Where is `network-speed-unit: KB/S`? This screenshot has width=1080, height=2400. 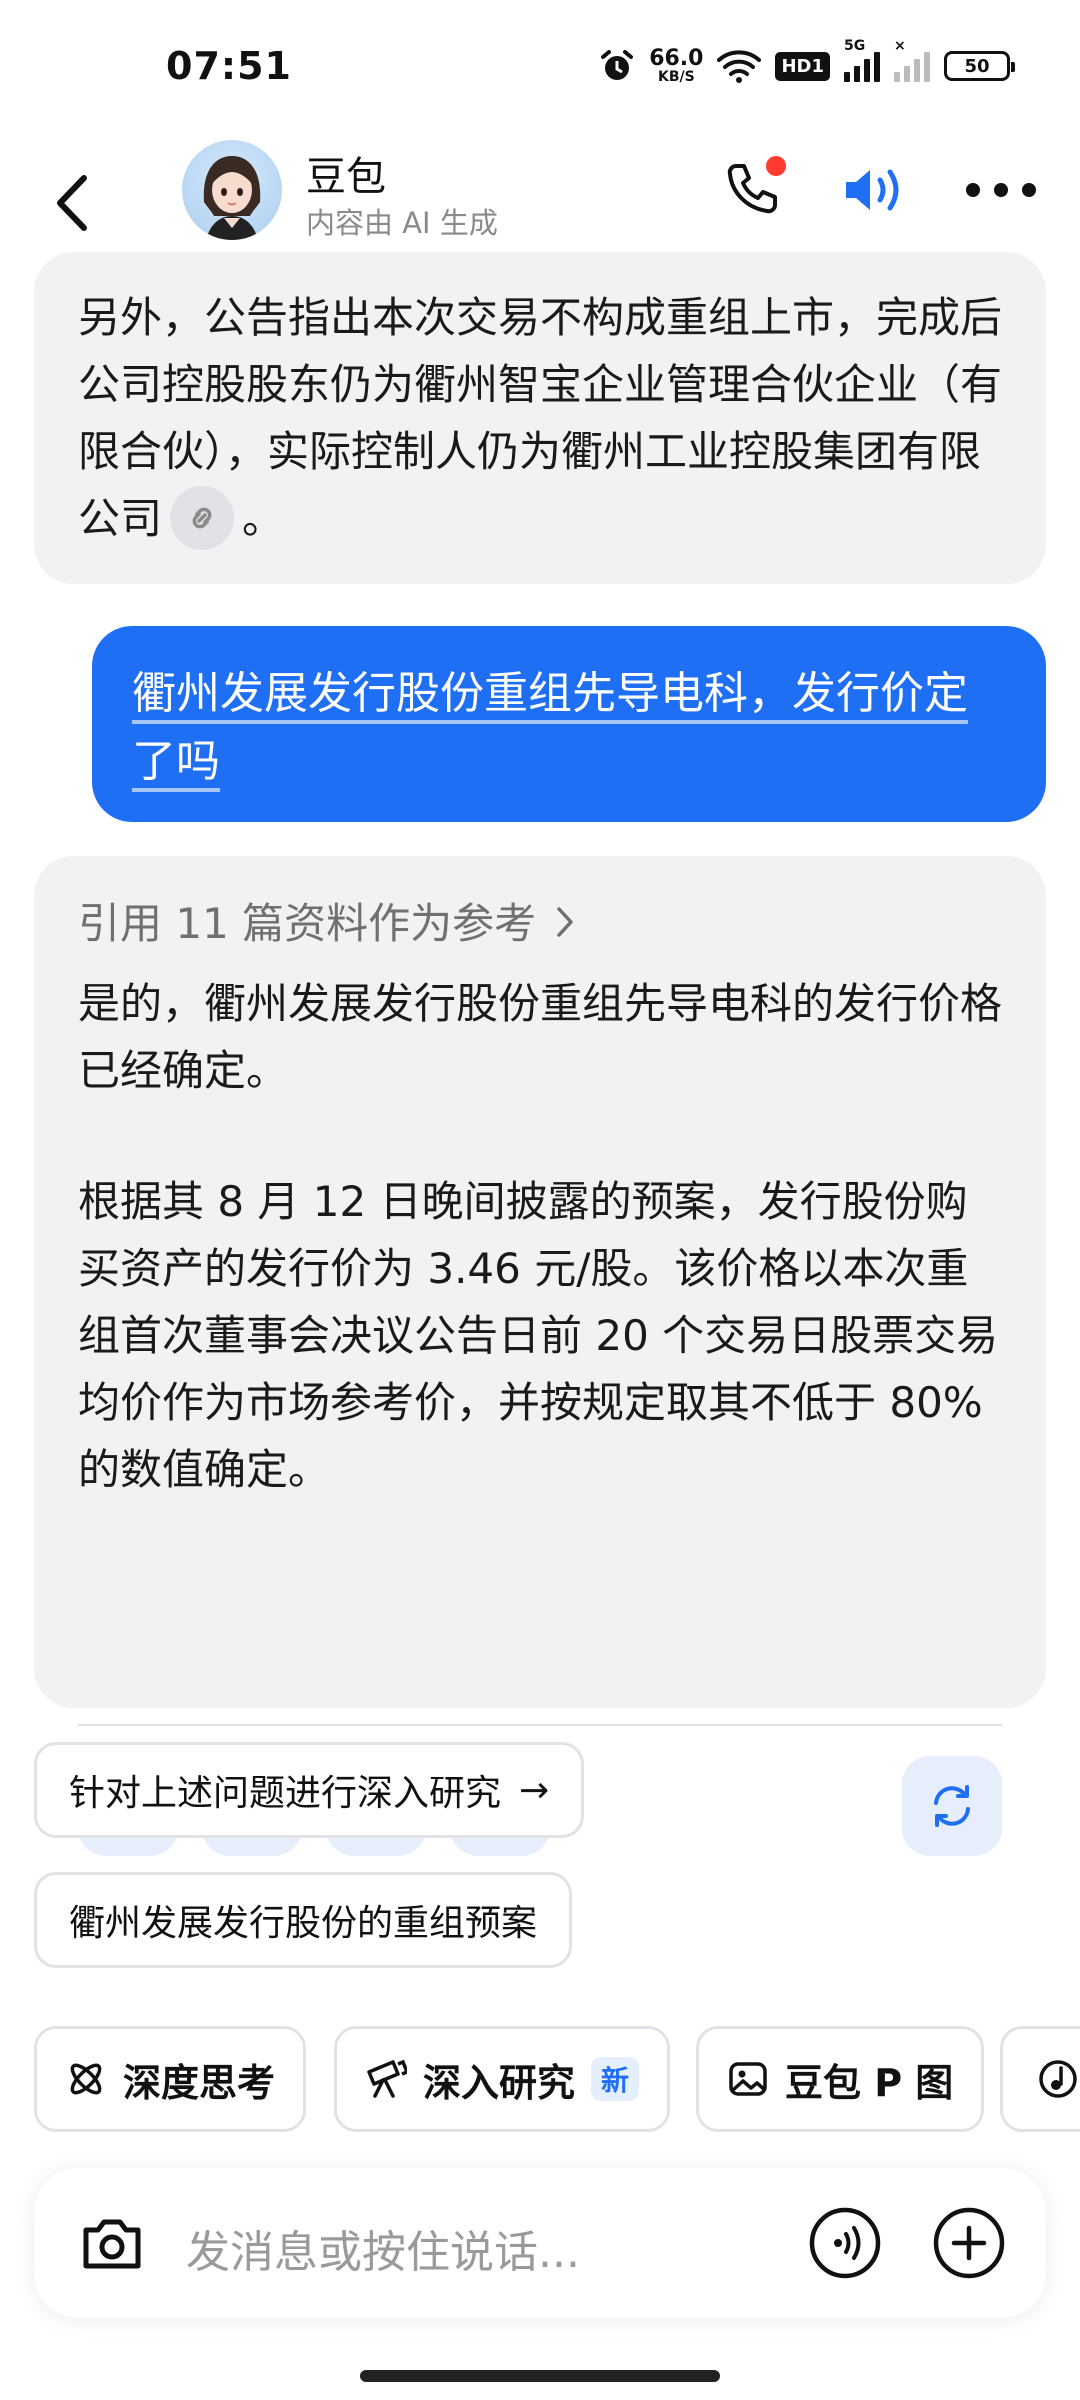 network-speed-unit: KB/S is located at coordinates (676, 77).